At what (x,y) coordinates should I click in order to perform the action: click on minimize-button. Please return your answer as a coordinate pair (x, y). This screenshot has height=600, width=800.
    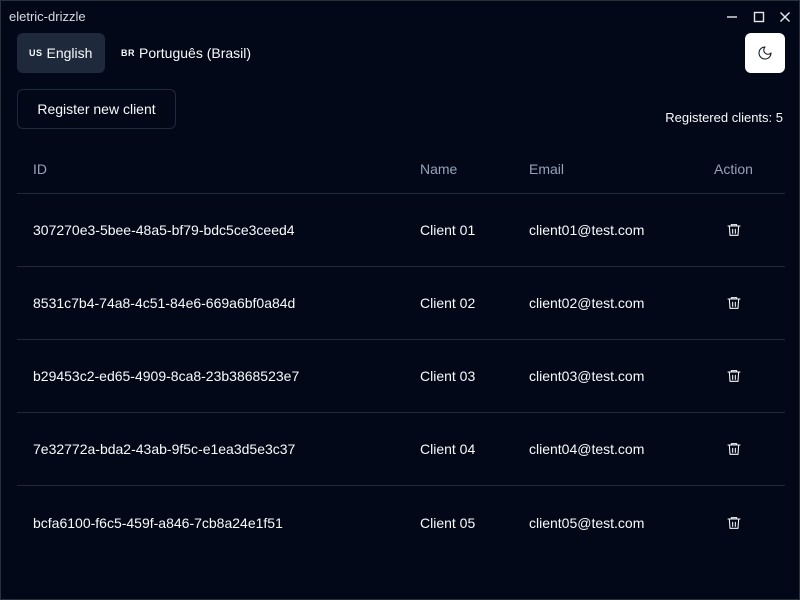
    Looking at the image, I should click on (732, 17).